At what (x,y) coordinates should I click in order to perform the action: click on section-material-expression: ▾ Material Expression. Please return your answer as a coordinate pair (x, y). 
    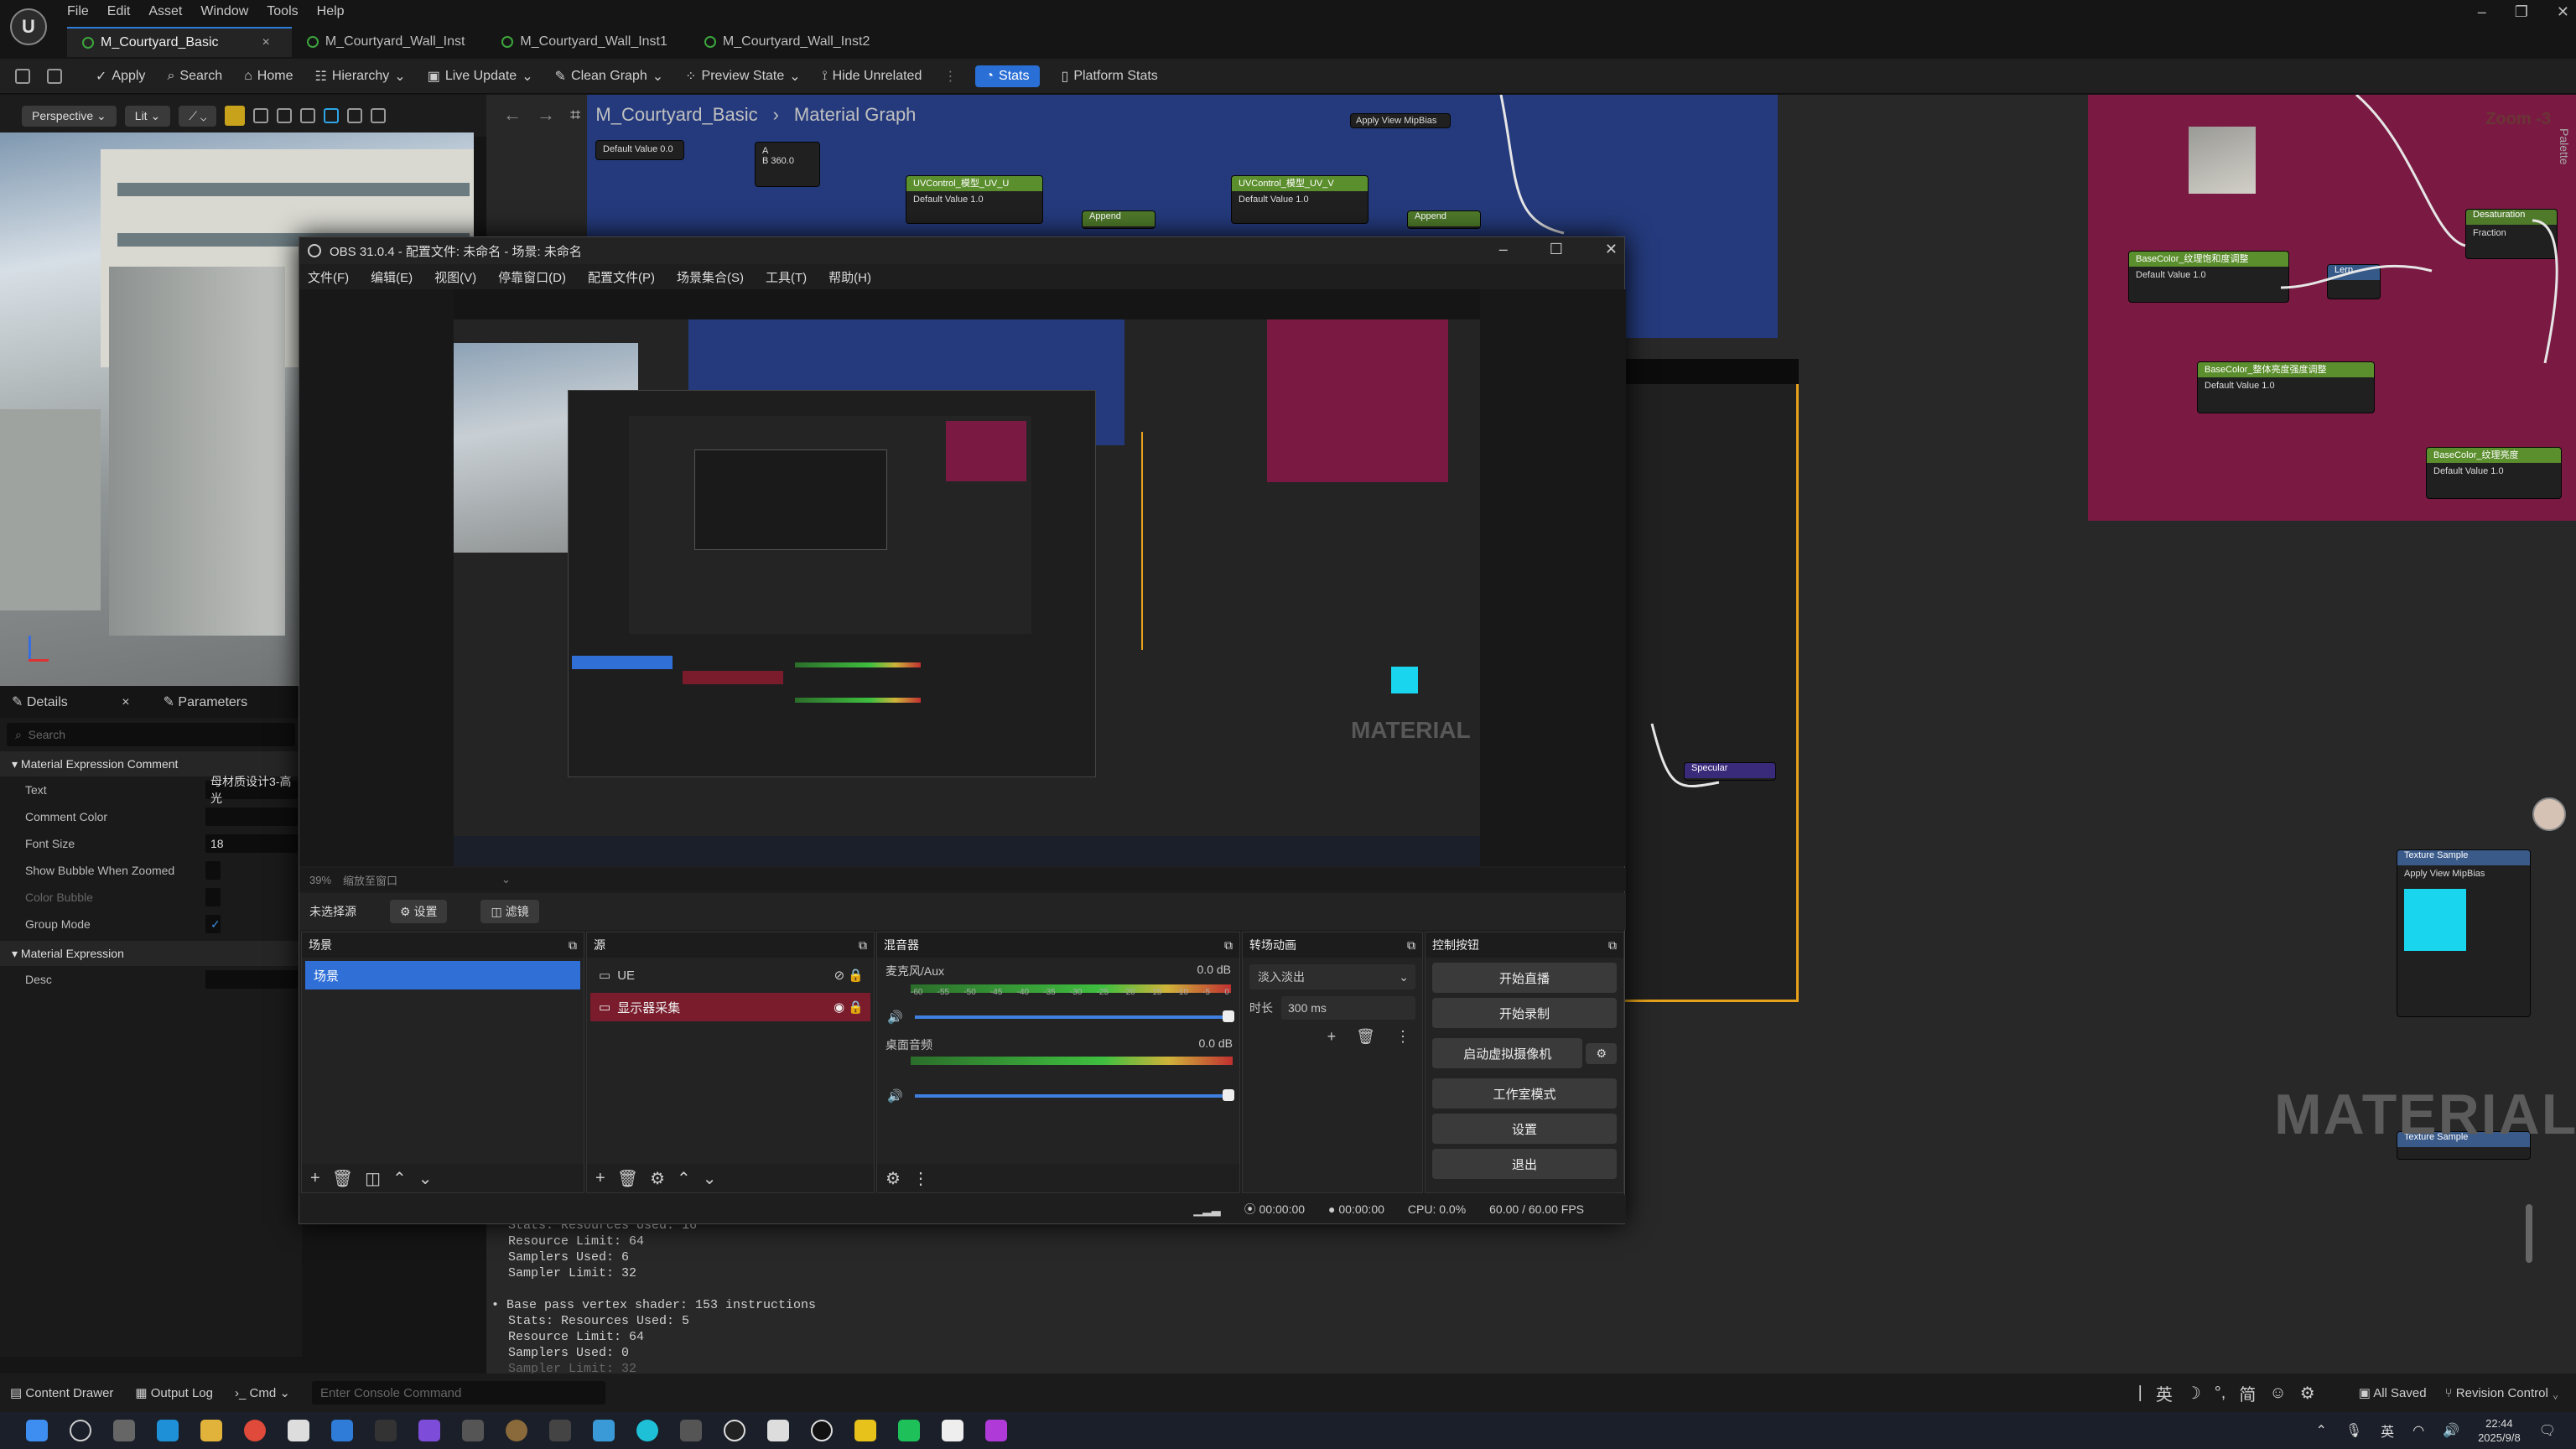
    Looking at the image, I should click on (151, 953).